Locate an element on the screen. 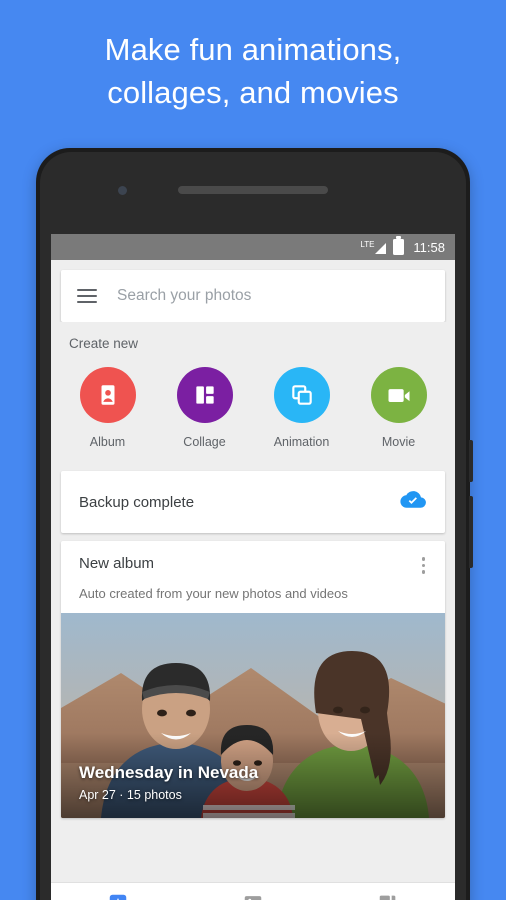 Image resolution: width=506 pixels, height=900 pixels. new-album-title: New album is located at coordinates (117, 563).